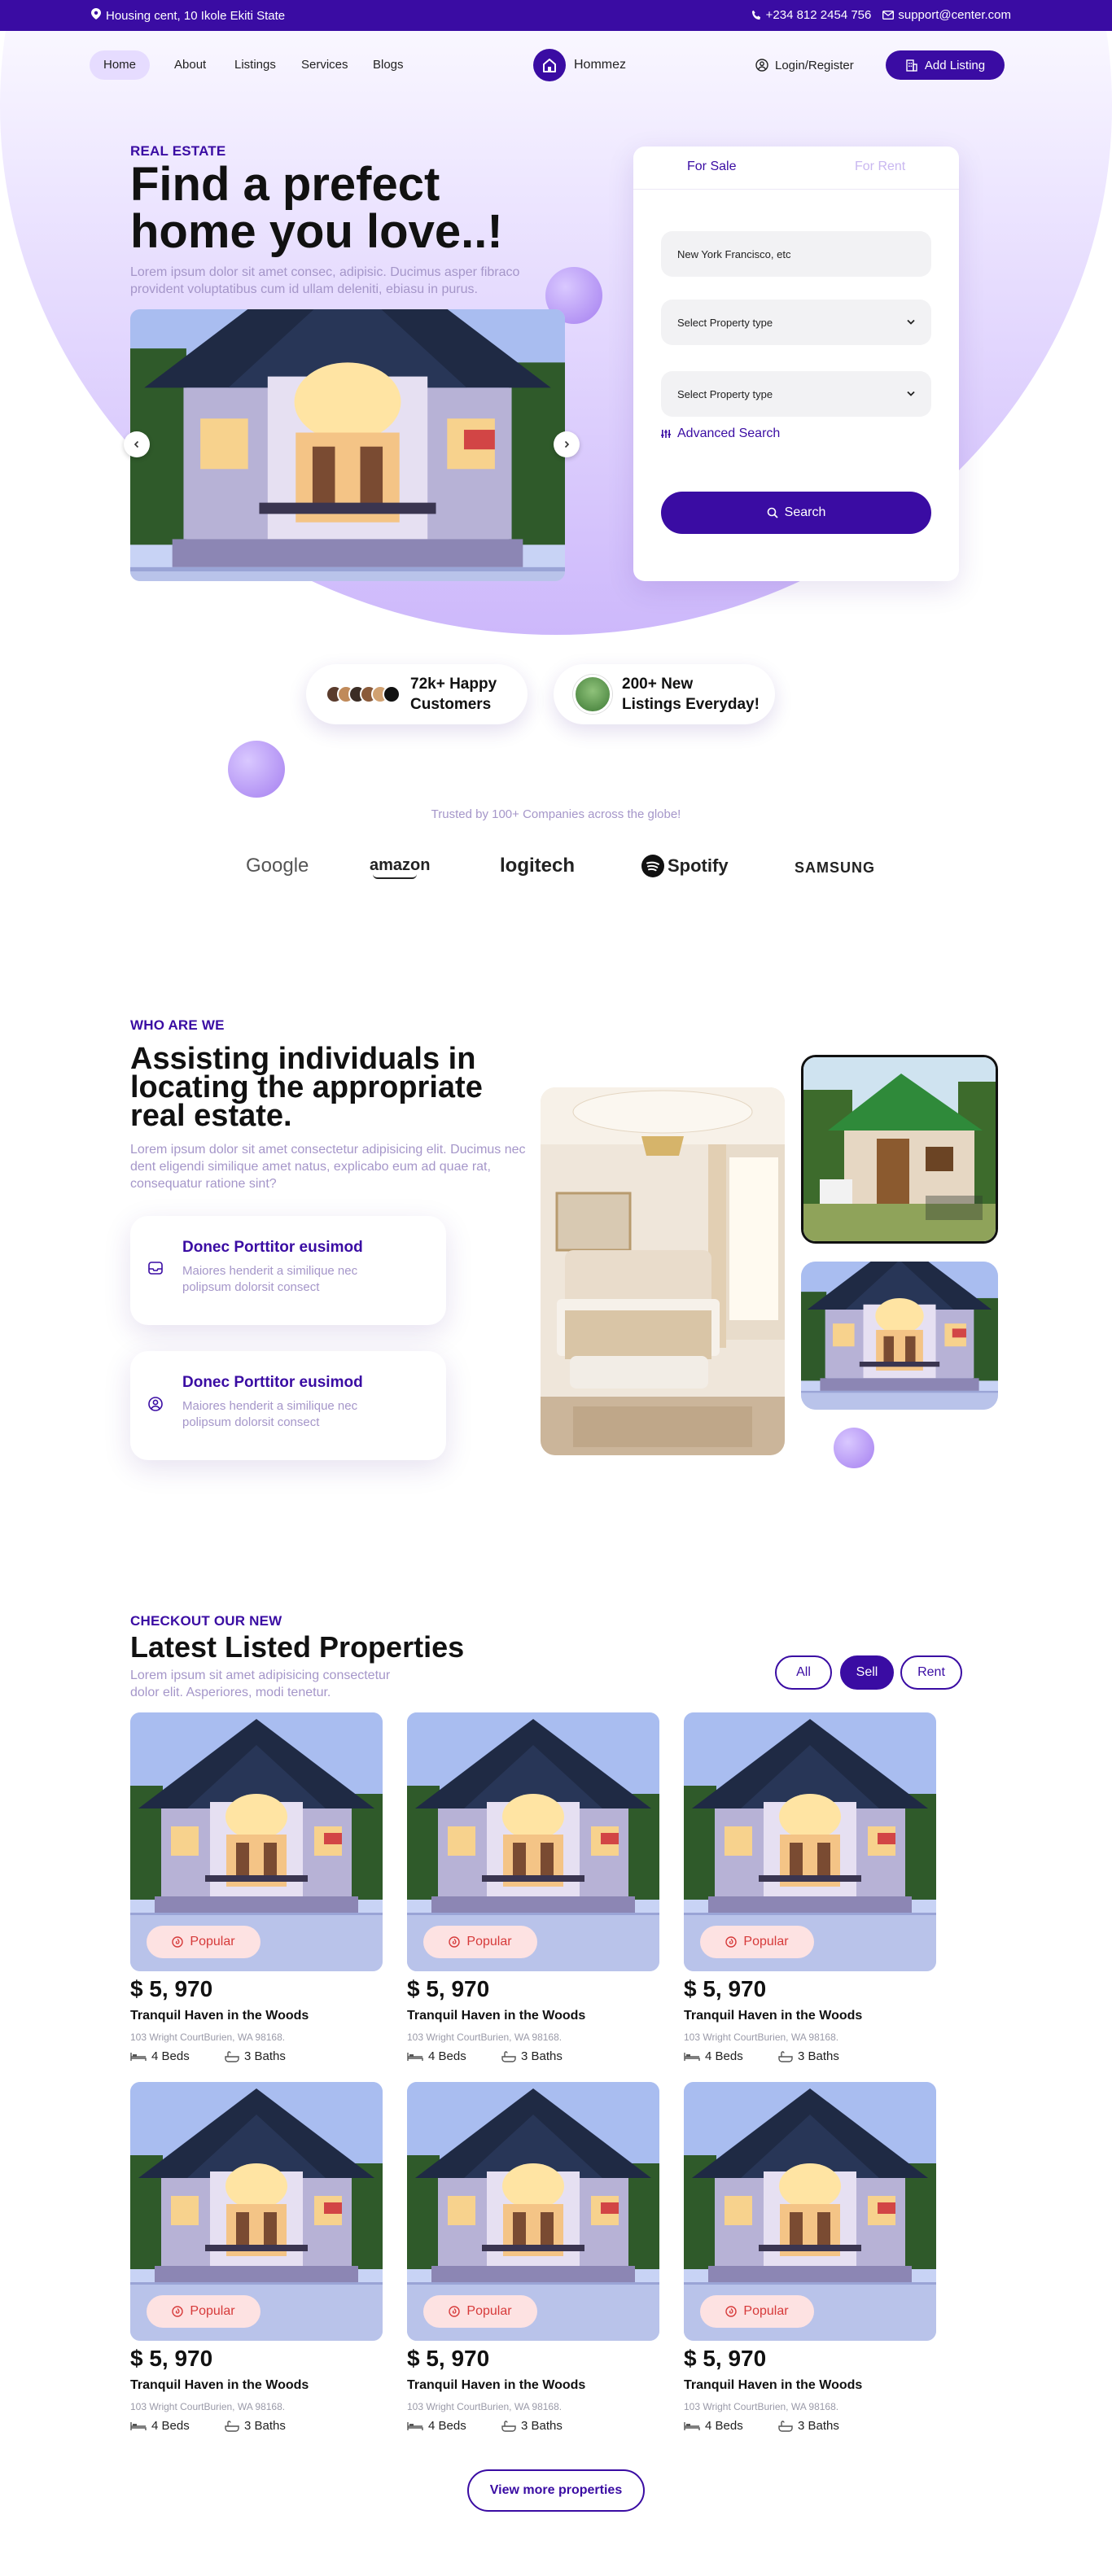  Describe the element at coordinates (711, 167) in the screenshot. I see `tab-for-sale: For Sale` at that location.